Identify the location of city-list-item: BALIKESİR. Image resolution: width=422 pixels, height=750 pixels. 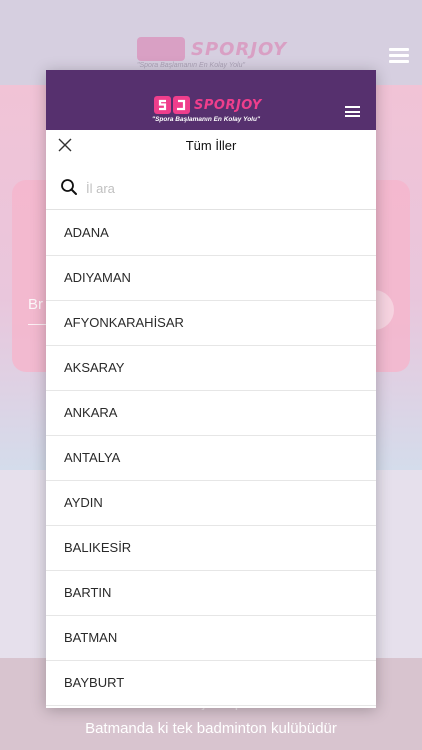
(211, 548).